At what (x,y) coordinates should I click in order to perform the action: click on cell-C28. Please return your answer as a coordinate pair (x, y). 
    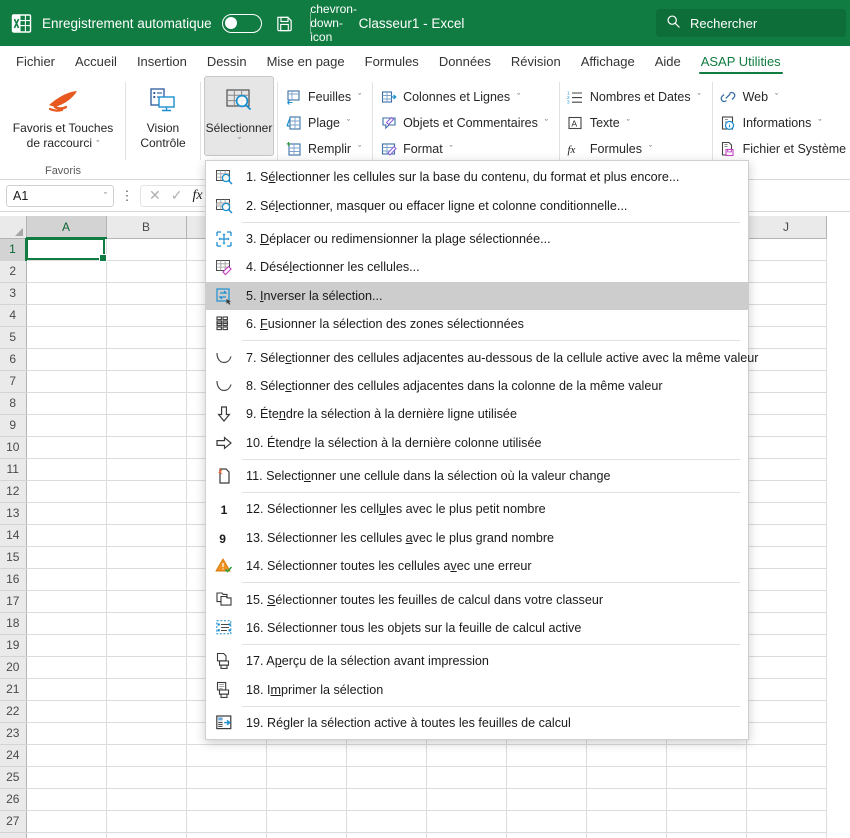
    Looking at the image, I should click on (226, 835).